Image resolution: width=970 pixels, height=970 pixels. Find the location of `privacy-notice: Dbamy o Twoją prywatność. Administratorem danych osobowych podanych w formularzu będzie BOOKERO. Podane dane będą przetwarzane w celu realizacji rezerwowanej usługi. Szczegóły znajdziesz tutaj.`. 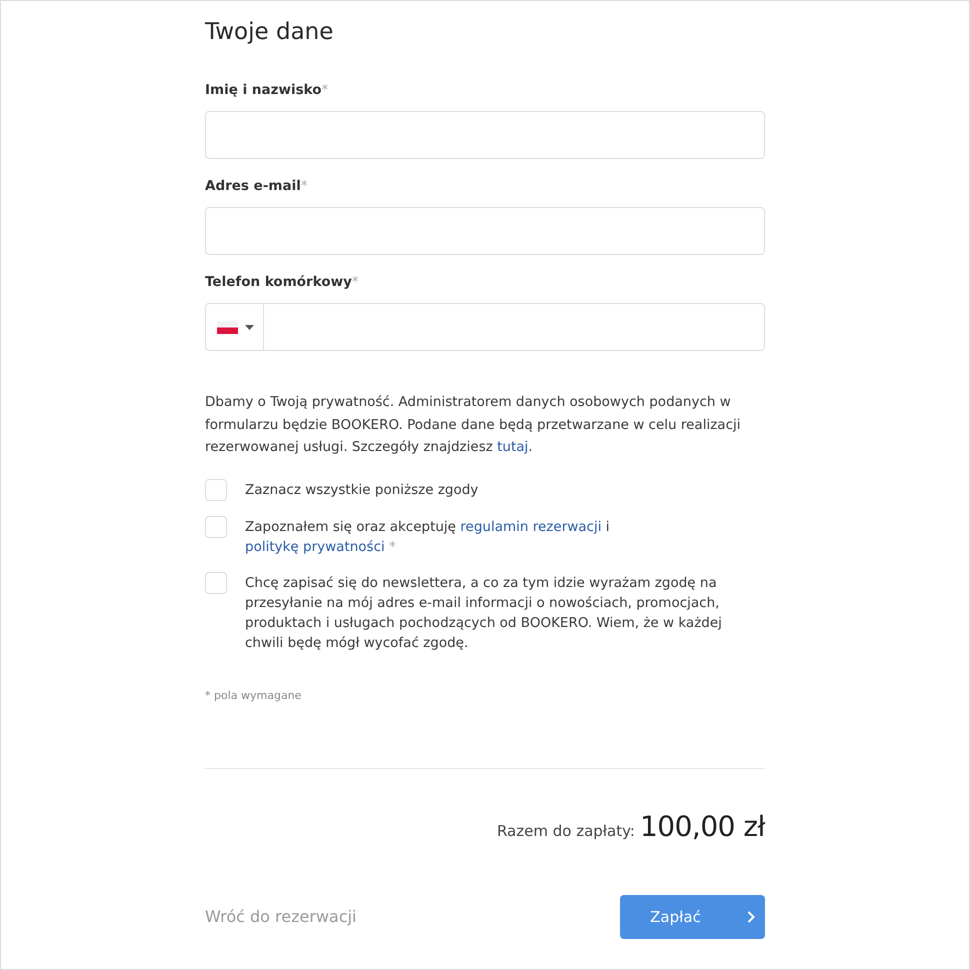

privacy-notice: Dbamy o Twoją prywatność. Administratorem danych osobowych podanych w formularzu będzie BOOKERO. Podane dane będą przetwarzane w celu realizacji rezerwowanej usługi. Szczegóły znajdziesz tutaj. is located at coordinates (473, 425).